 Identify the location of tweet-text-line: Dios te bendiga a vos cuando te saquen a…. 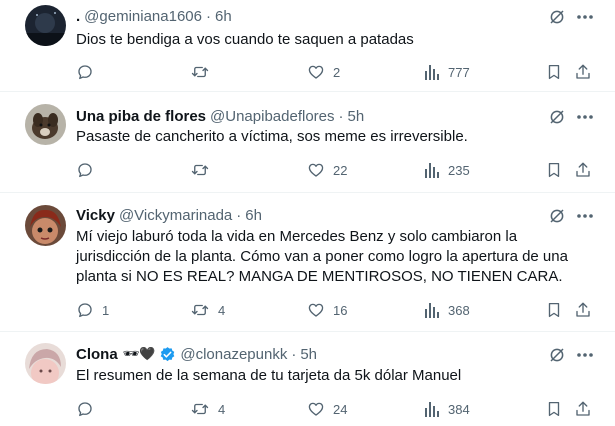
(245, 39).